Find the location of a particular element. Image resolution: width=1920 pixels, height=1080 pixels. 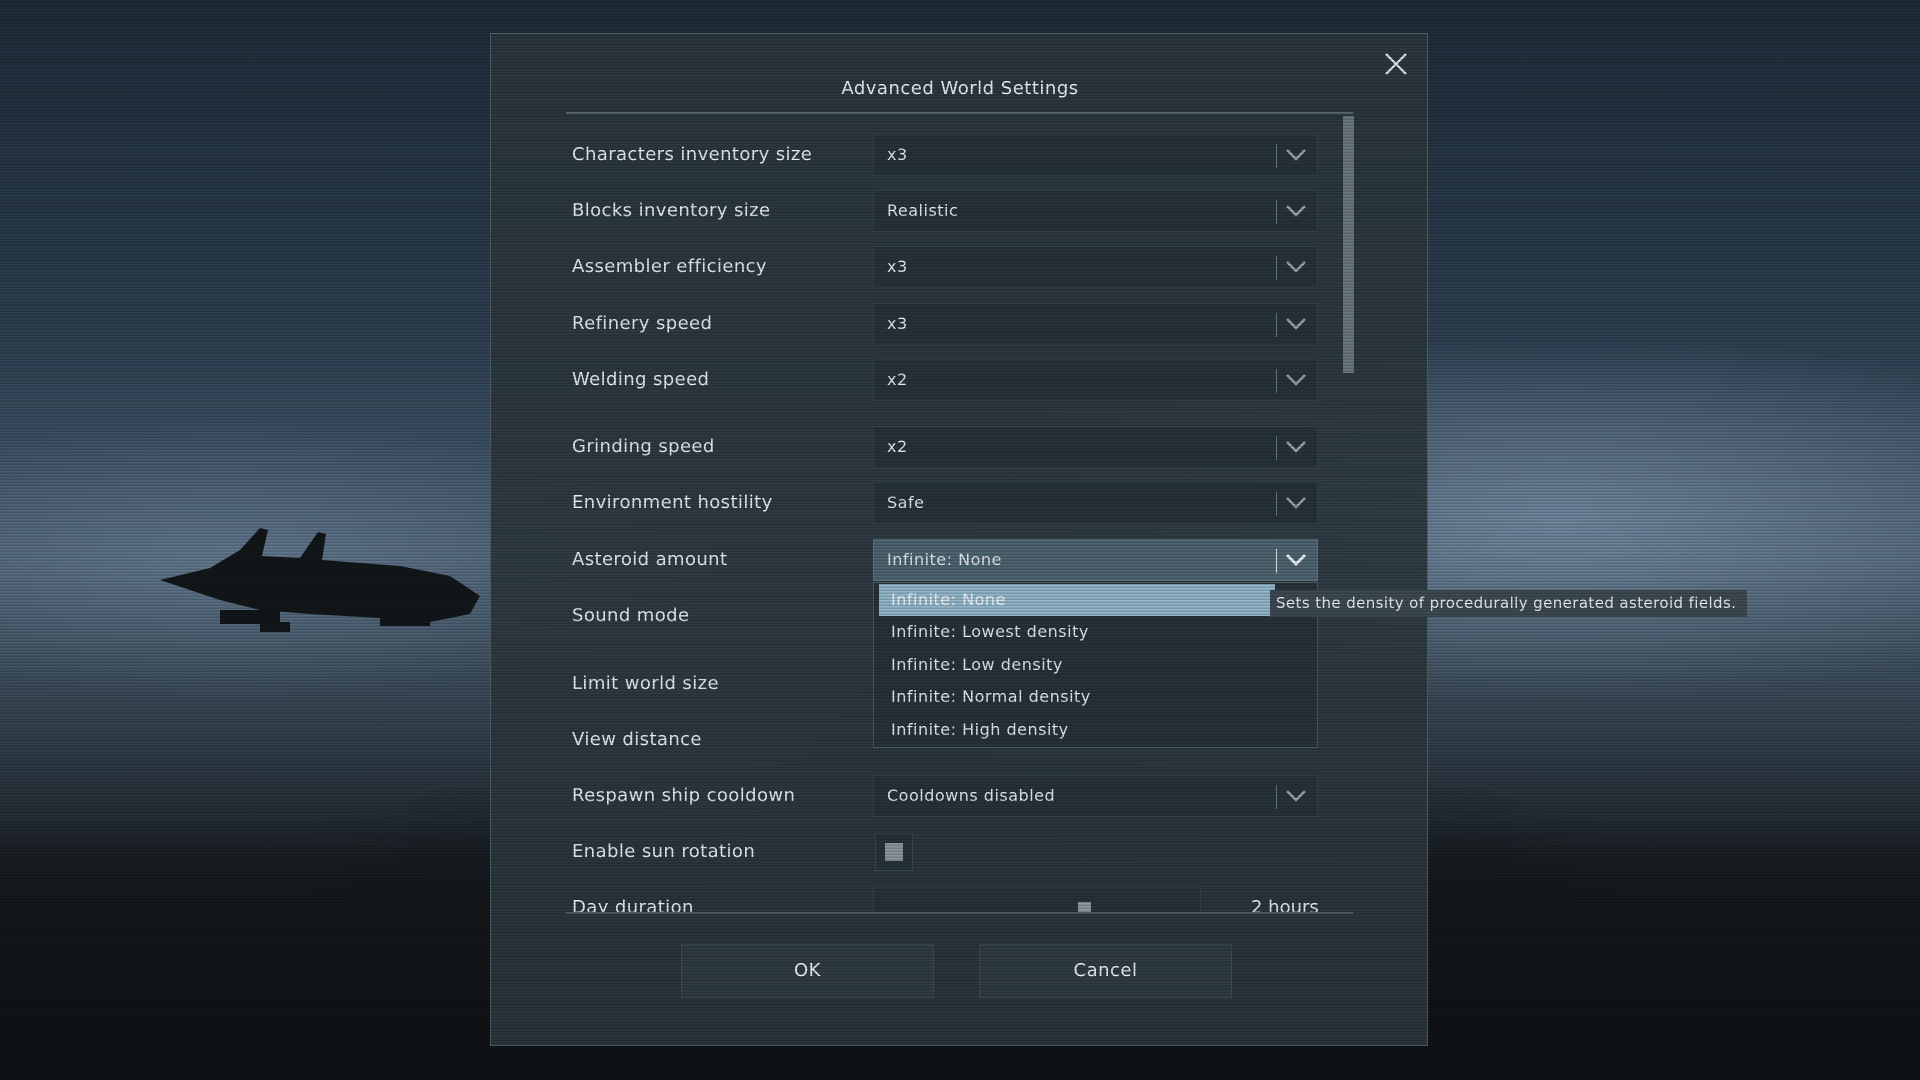

enable-sun-rotation-checkbox is located at coordinates (894, 852).